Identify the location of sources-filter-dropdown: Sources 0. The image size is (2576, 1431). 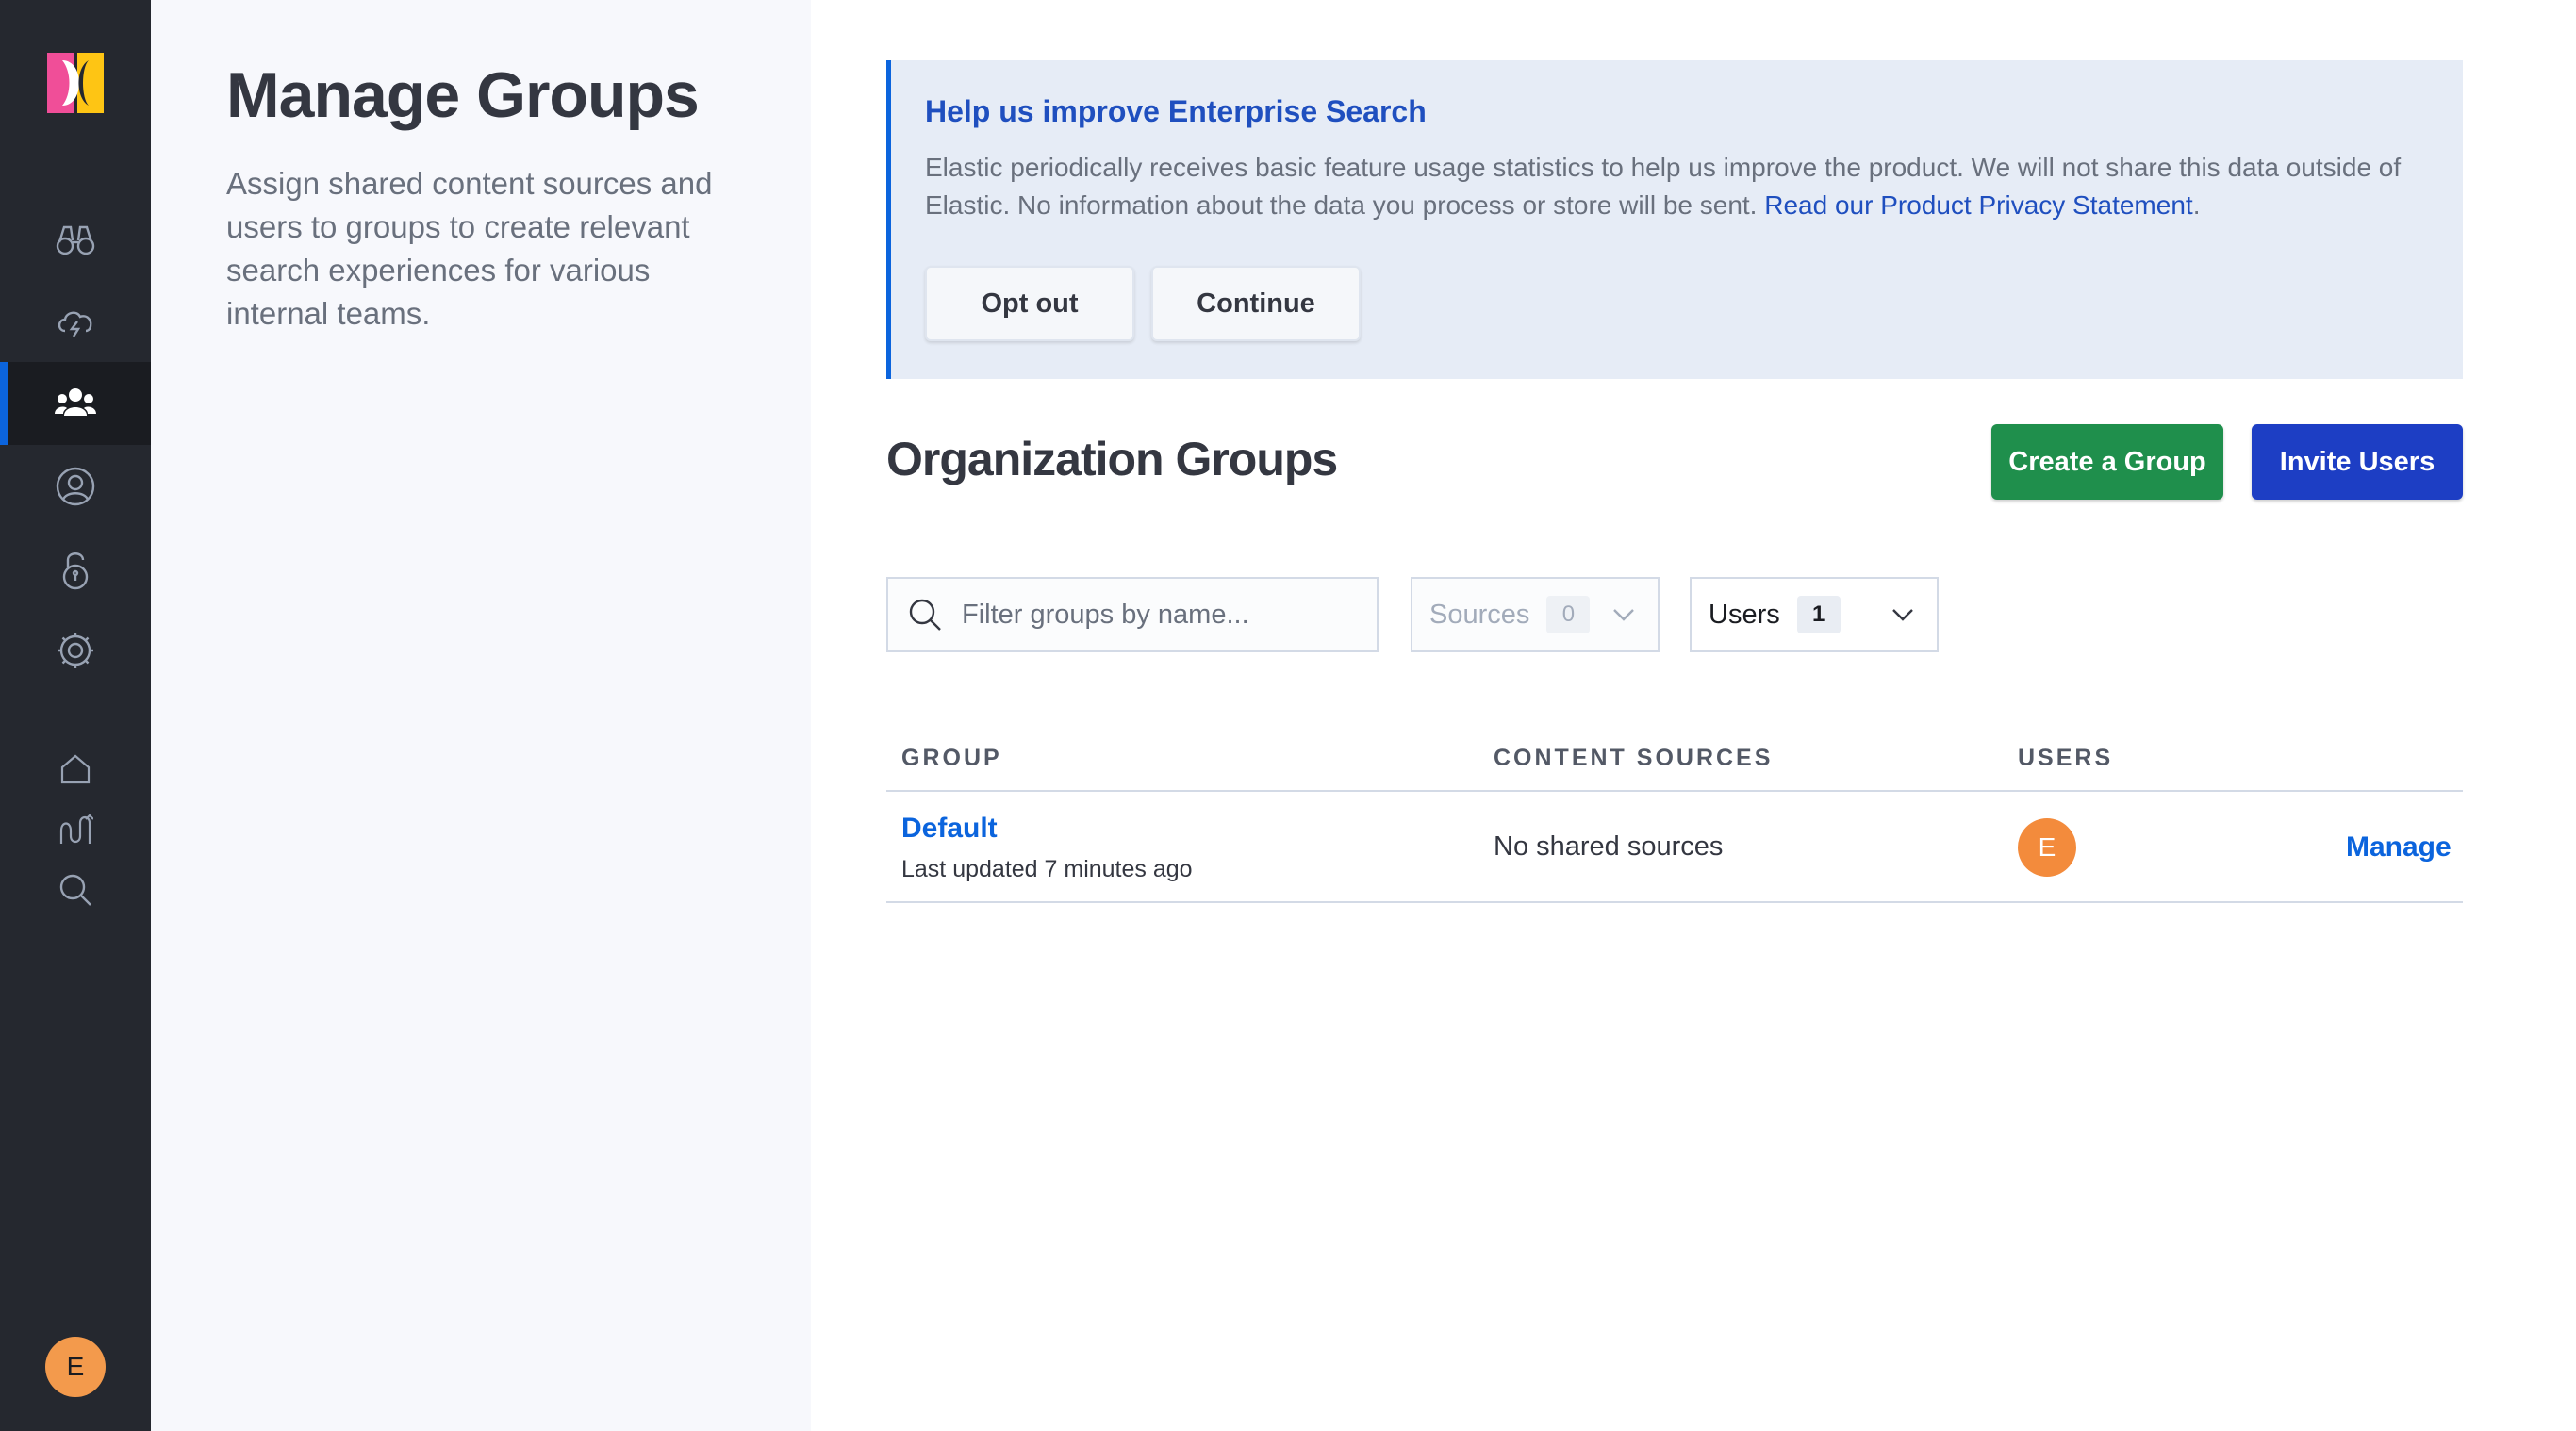
(1535, 614).